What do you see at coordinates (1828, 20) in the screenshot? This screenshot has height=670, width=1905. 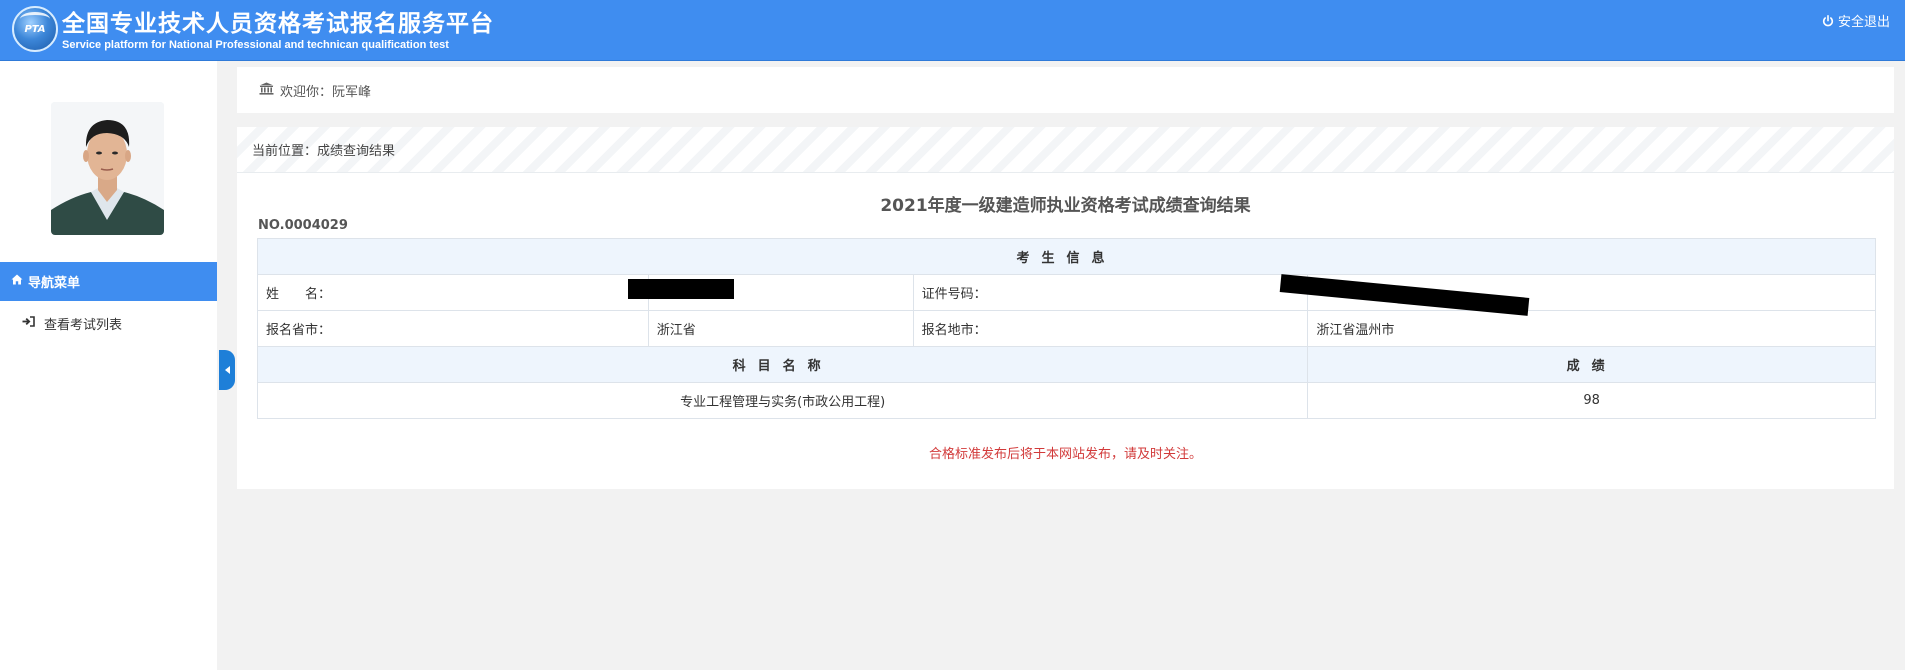 I see `power-icon` at bounding box center [1828, 20].